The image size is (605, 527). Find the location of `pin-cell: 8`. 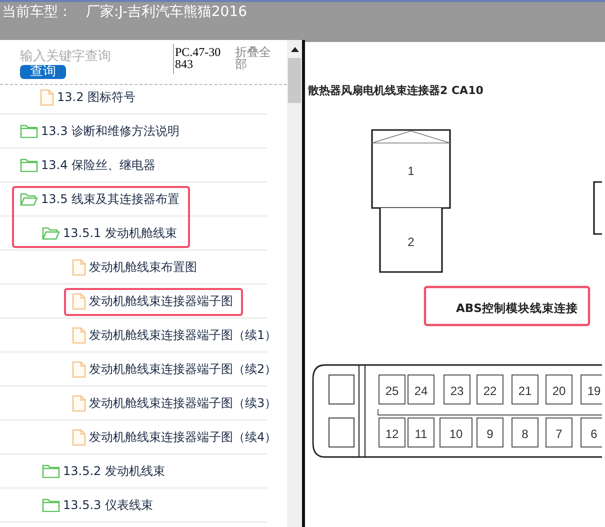

pin-cell: 8 is located at coordinates (525, 433).